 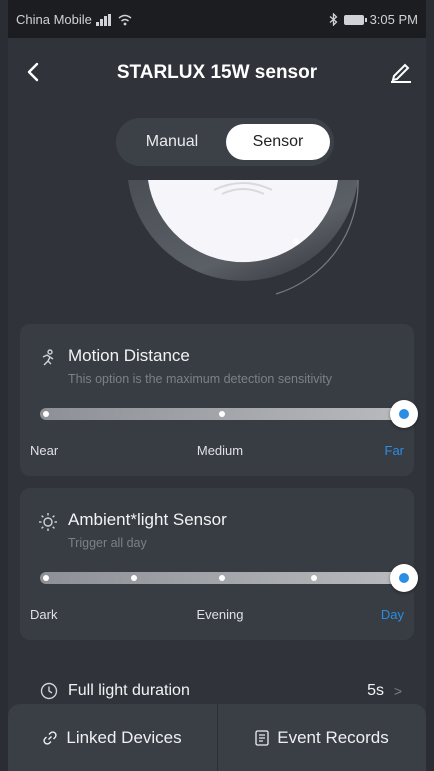 I want to click on header: STARLUX 15W sensor, so click(x=217, y=74).